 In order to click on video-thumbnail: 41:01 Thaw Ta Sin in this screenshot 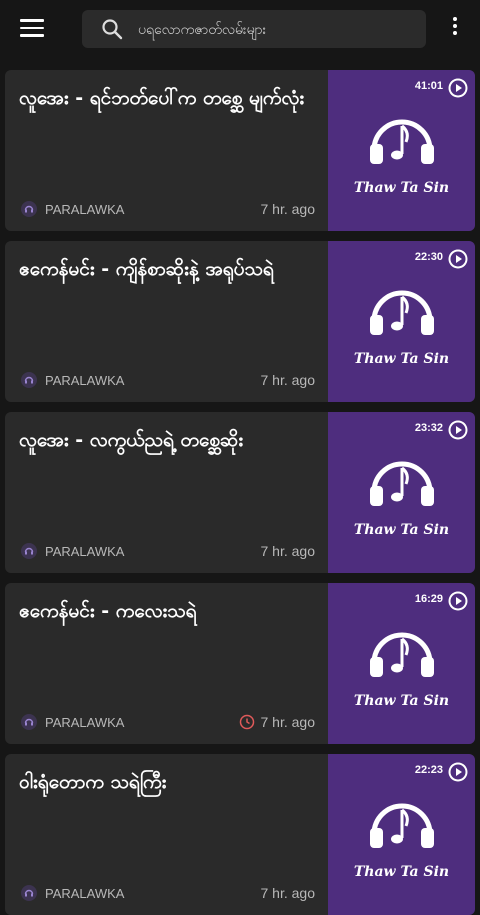, I will do `click(401, 150)`.